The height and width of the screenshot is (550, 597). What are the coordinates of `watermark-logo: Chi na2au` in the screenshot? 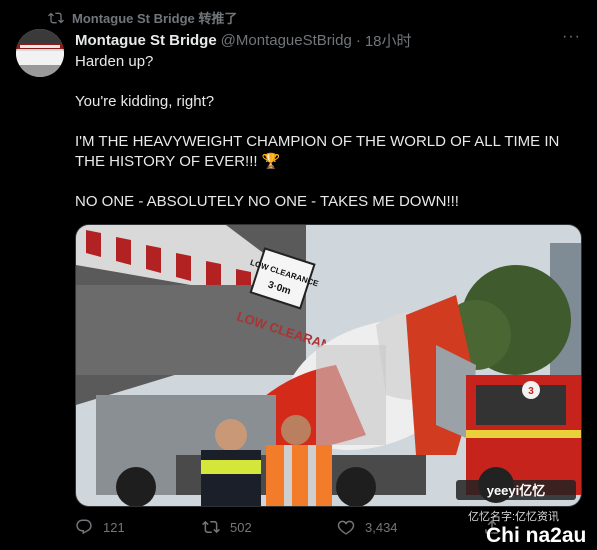 It's located at (536, 535).